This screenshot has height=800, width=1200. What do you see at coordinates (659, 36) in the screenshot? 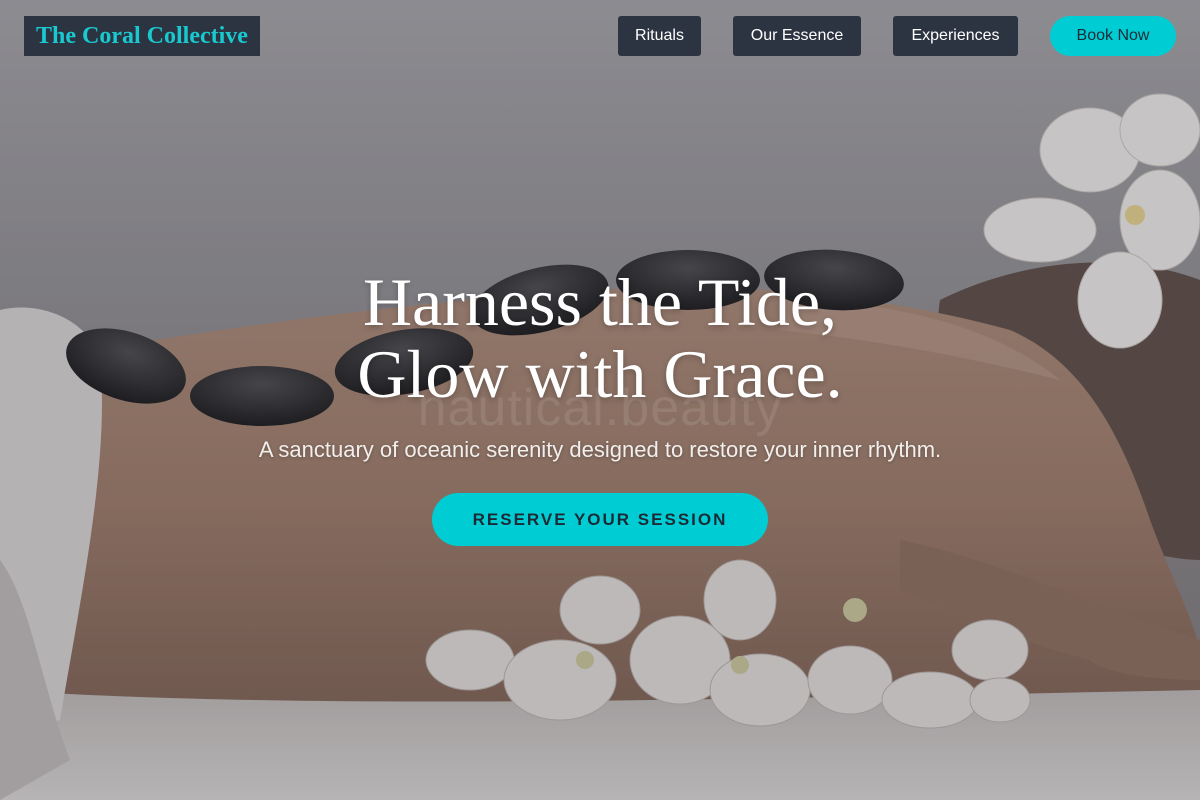
I see `nav-item-rituals: Rituals` at bounding box center [659, 36].